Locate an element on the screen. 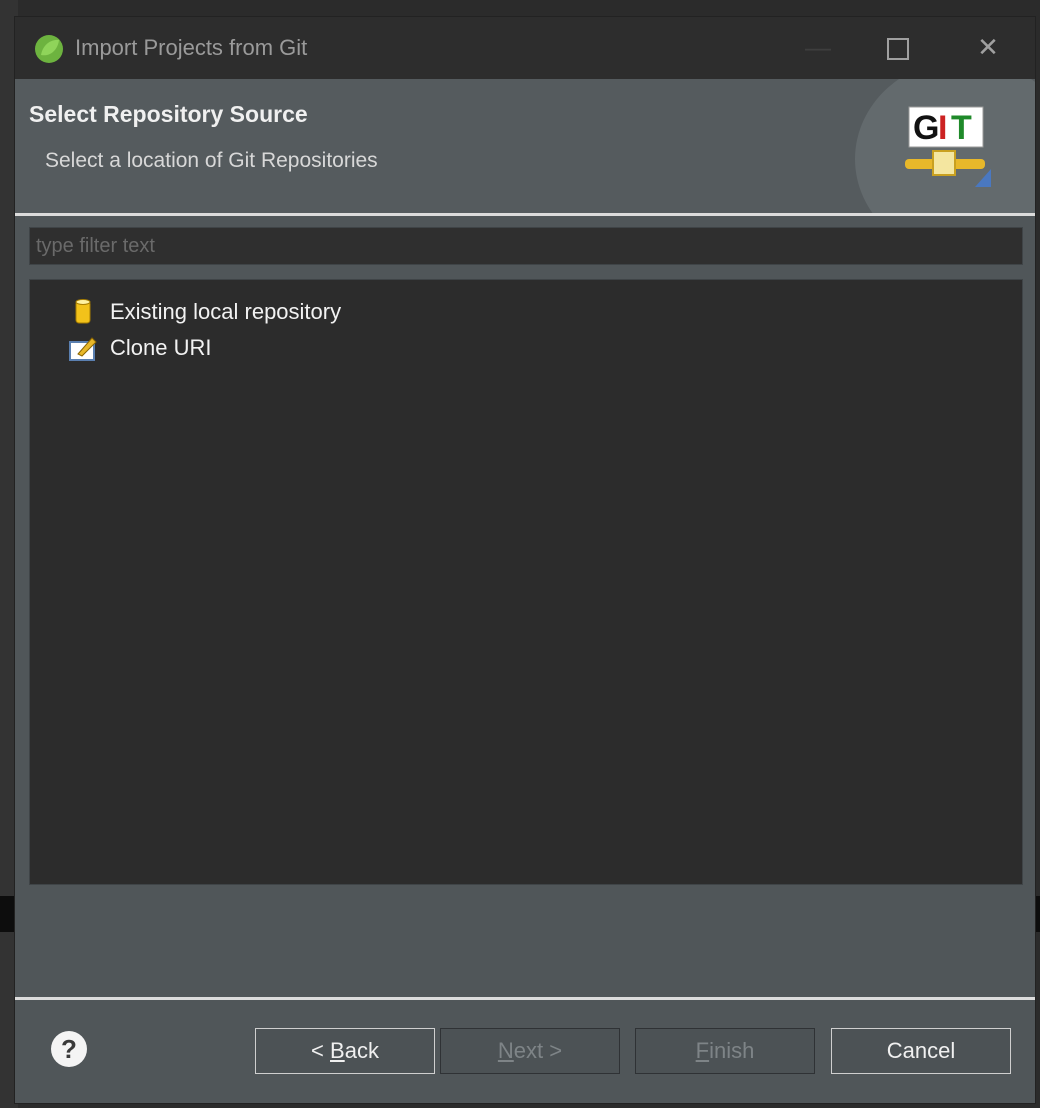  finish-button: Finish is located at coordinates (725, 1051).